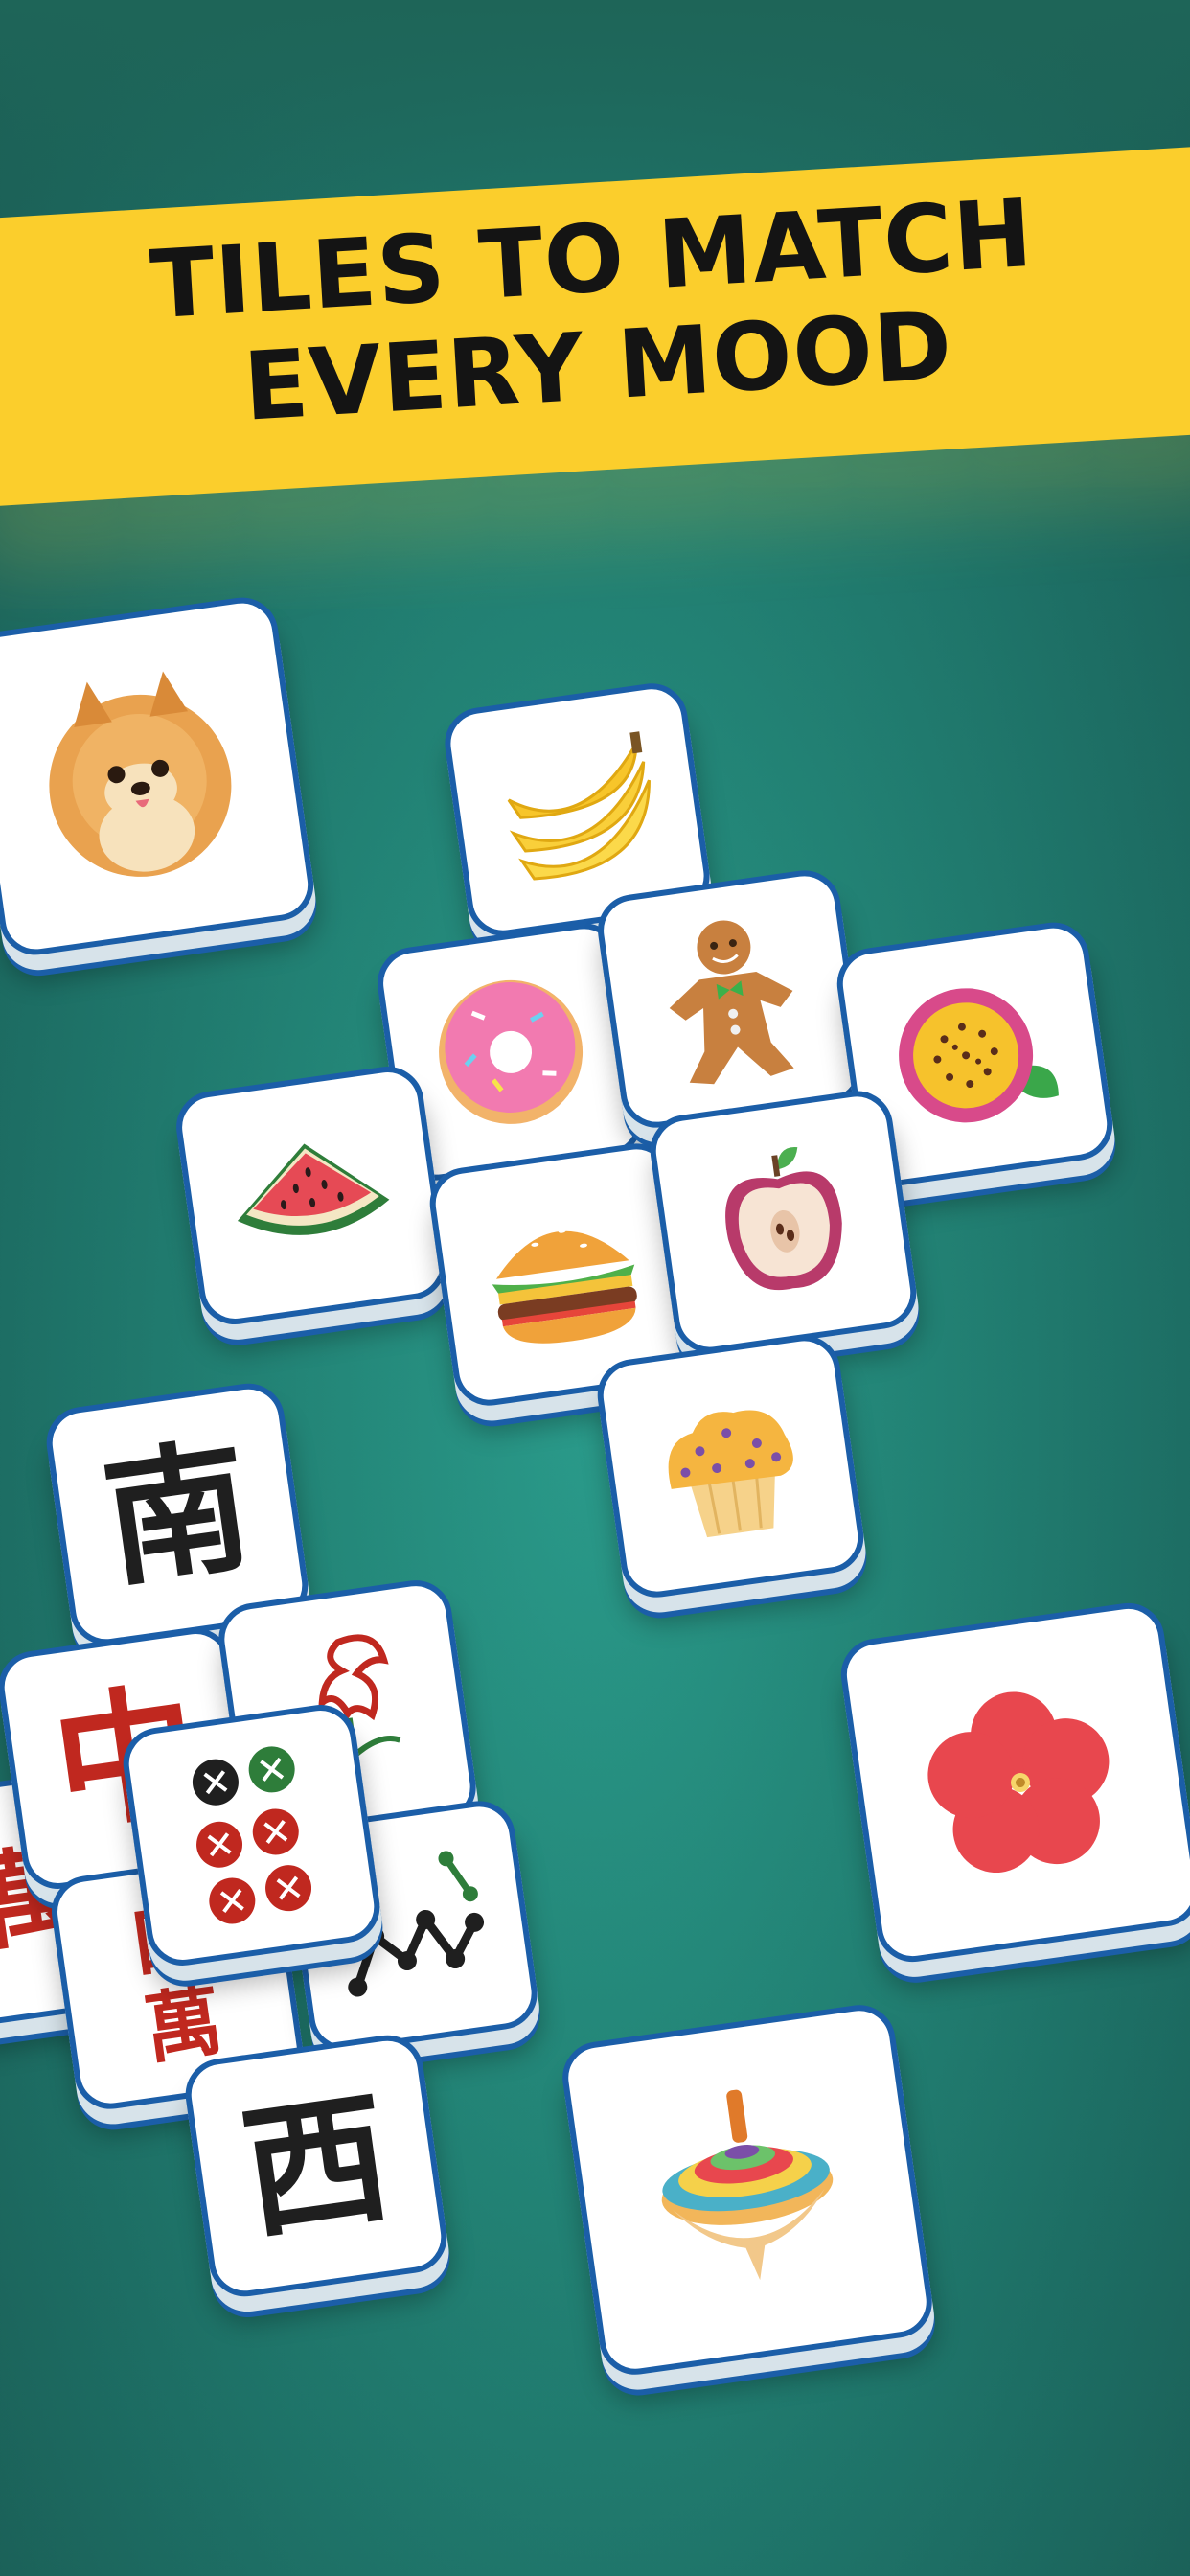  I want to click on donut-icon, so click(511, 1051).